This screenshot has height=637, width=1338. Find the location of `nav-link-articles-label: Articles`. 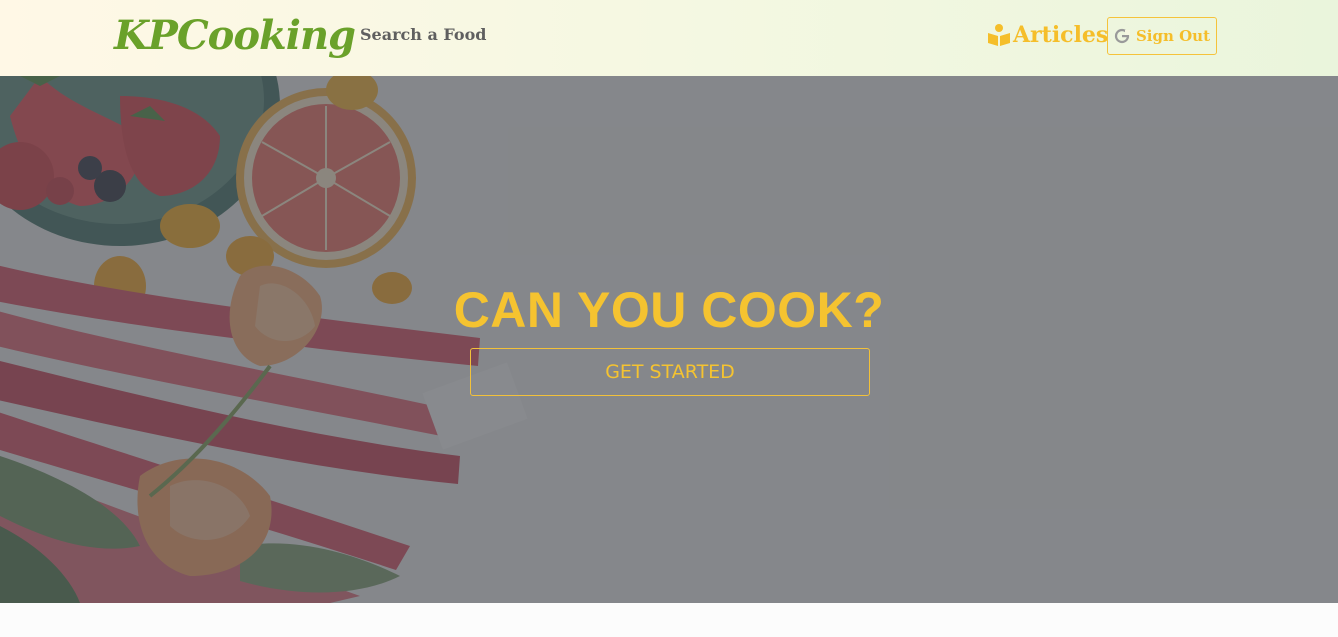

nav-link-articles-label: Articles is located at coordinates (1061, 35).